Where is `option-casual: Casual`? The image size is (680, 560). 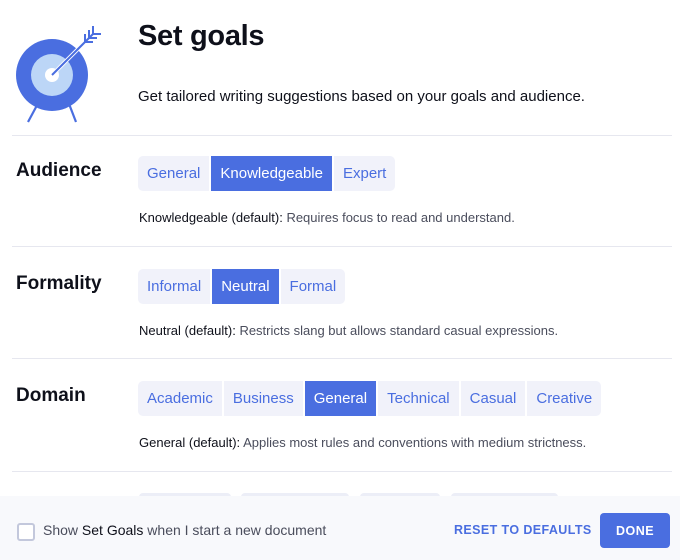
option-casual: Casual is located at coordinates (494, 398).